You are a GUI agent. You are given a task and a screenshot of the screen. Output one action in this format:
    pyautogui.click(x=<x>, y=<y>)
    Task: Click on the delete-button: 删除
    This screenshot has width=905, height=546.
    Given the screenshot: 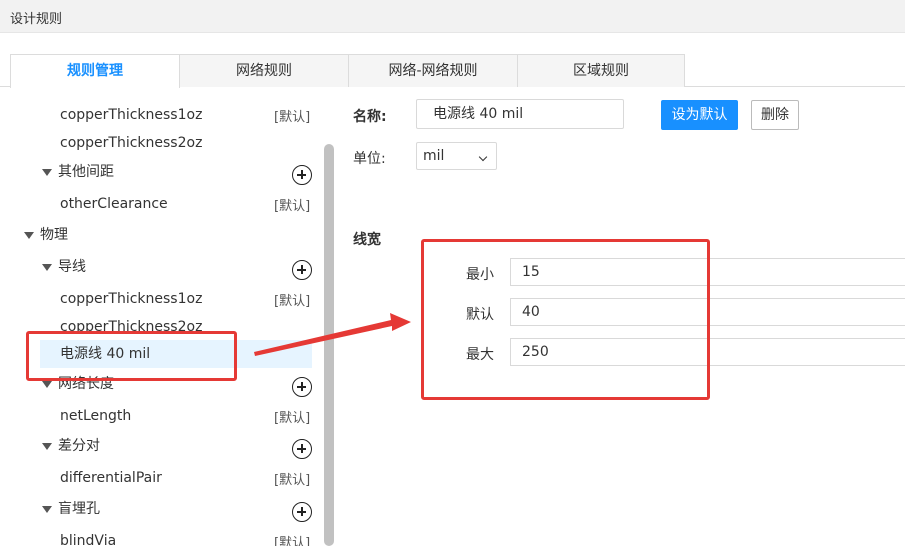 What is the action you would take?
    pyautogui.click(x=775, y=115)
    